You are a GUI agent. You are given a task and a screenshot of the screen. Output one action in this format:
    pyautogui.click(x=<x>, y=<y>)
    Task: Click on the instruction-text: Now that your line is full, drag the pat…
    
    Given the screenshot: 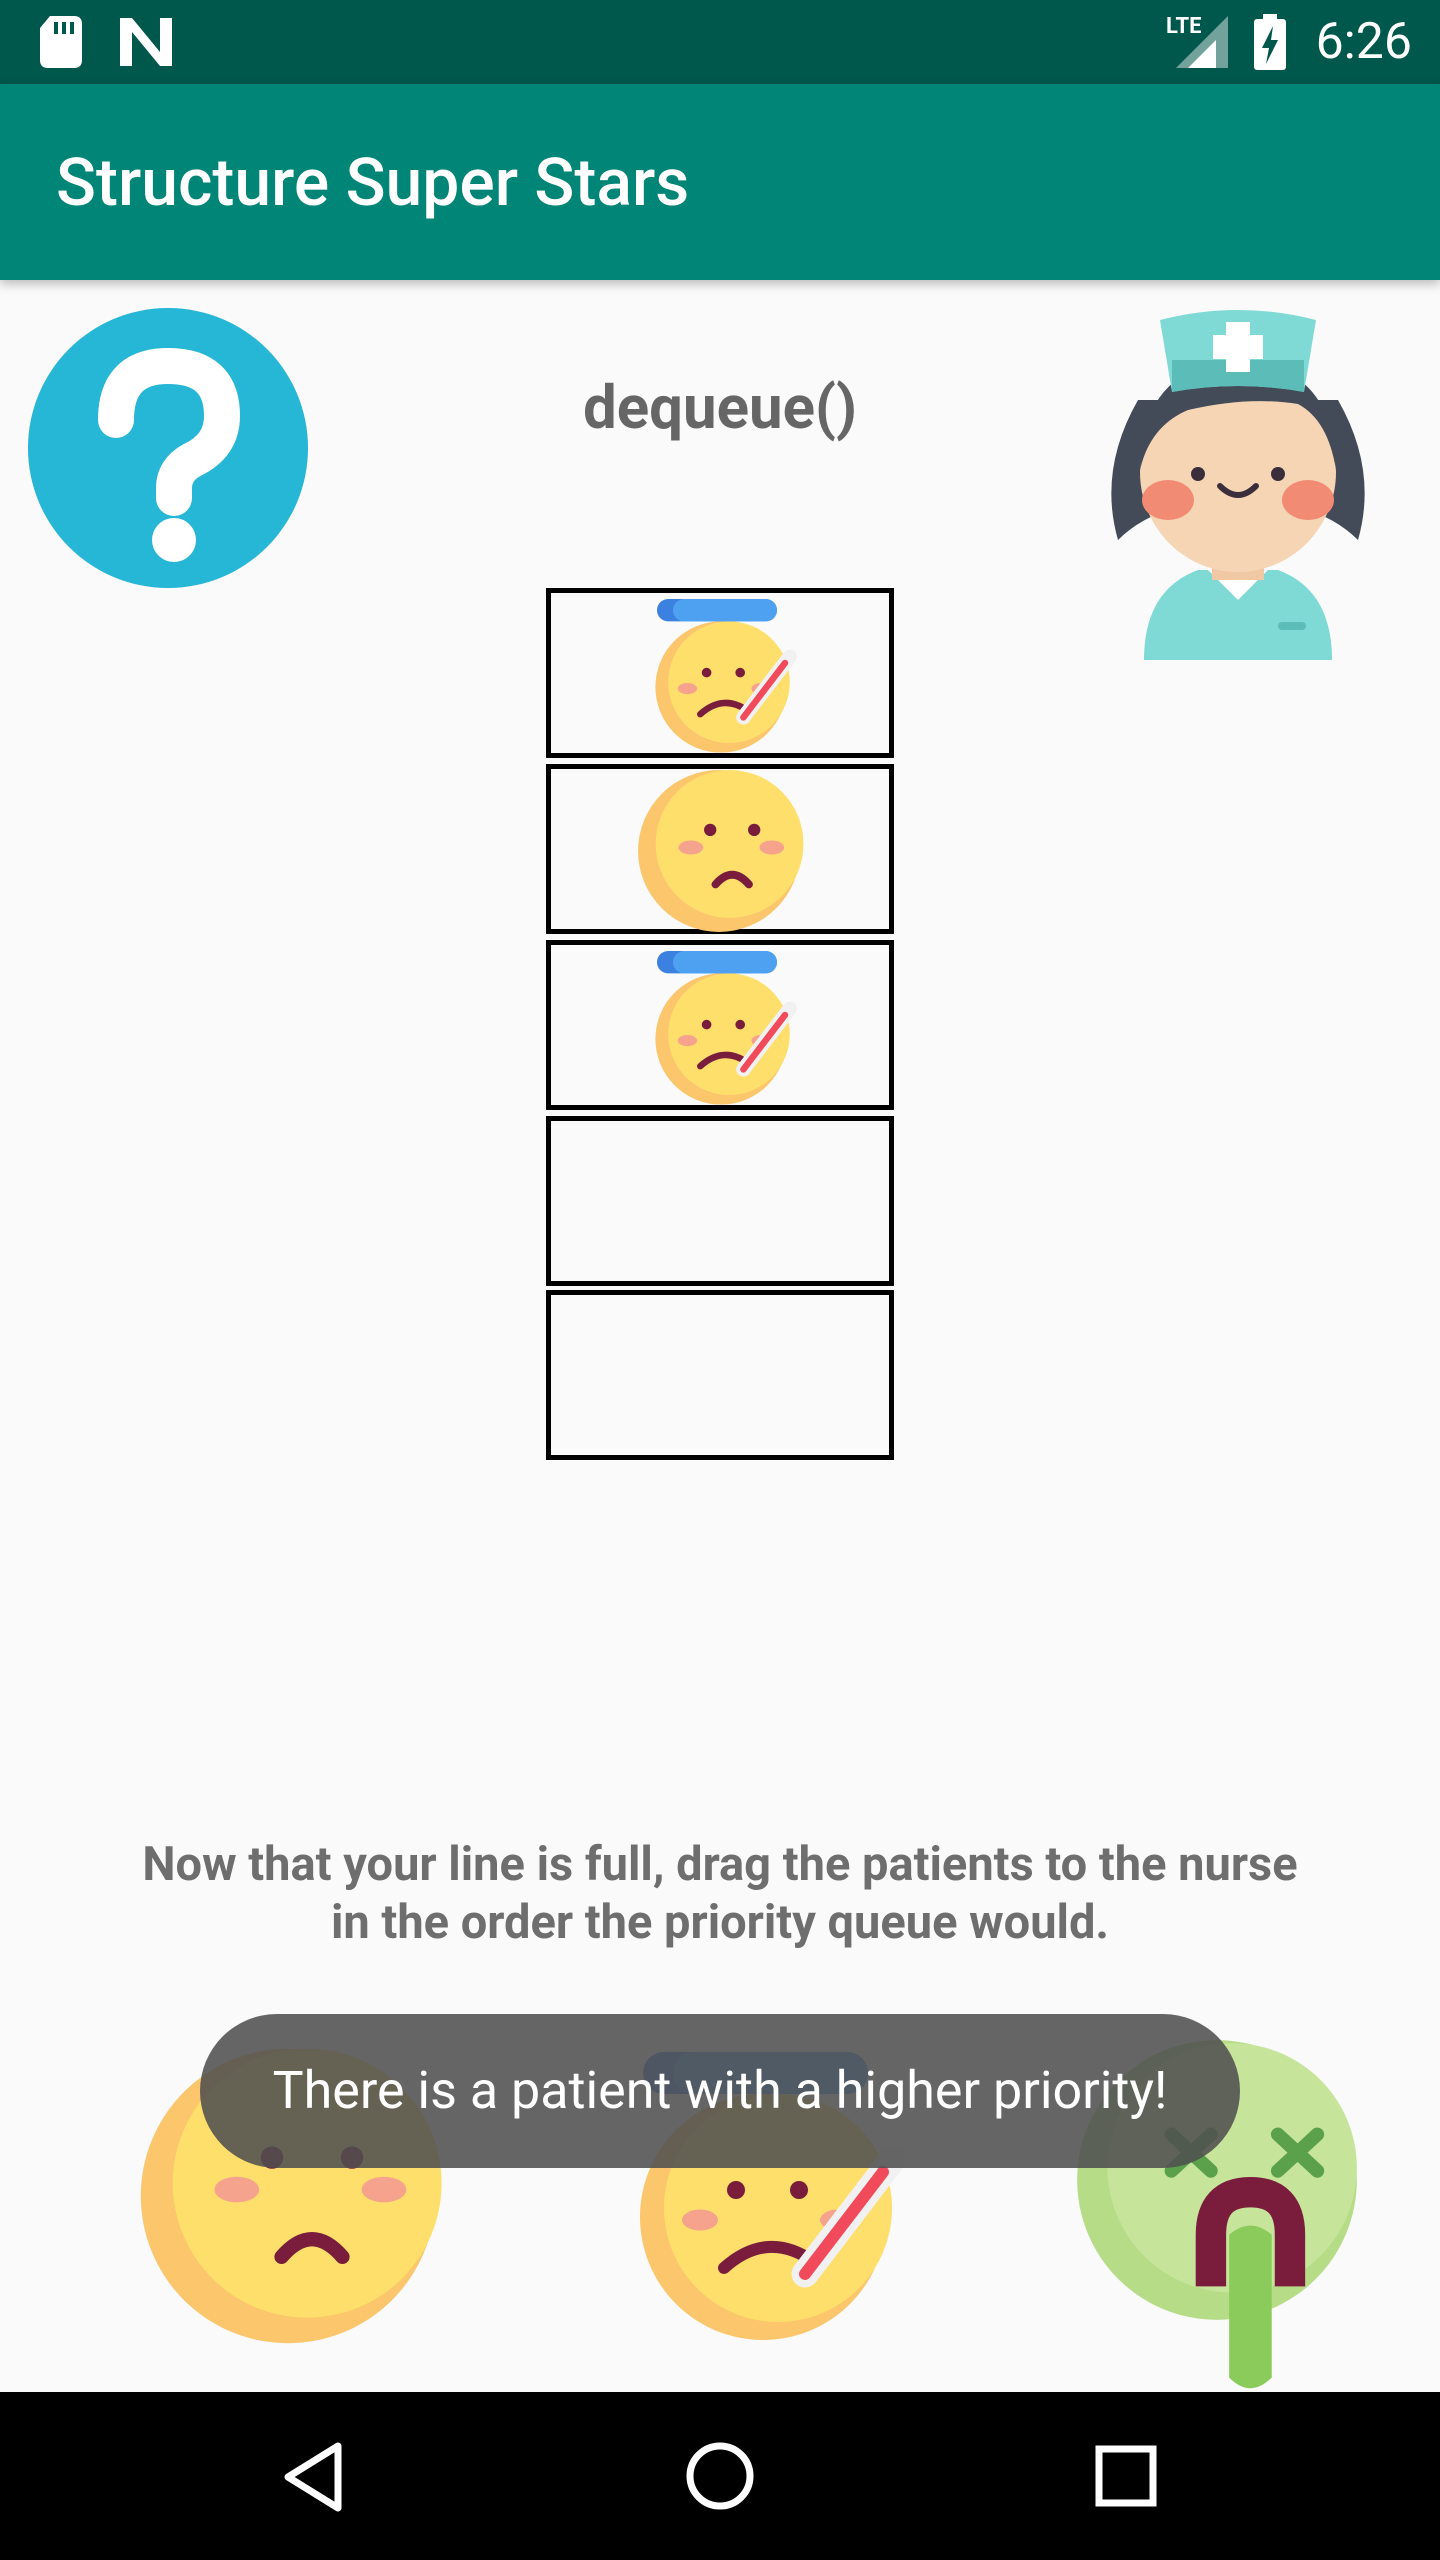 What is the action you would take?
    pyautogui.click(x=720, y=1894)
    